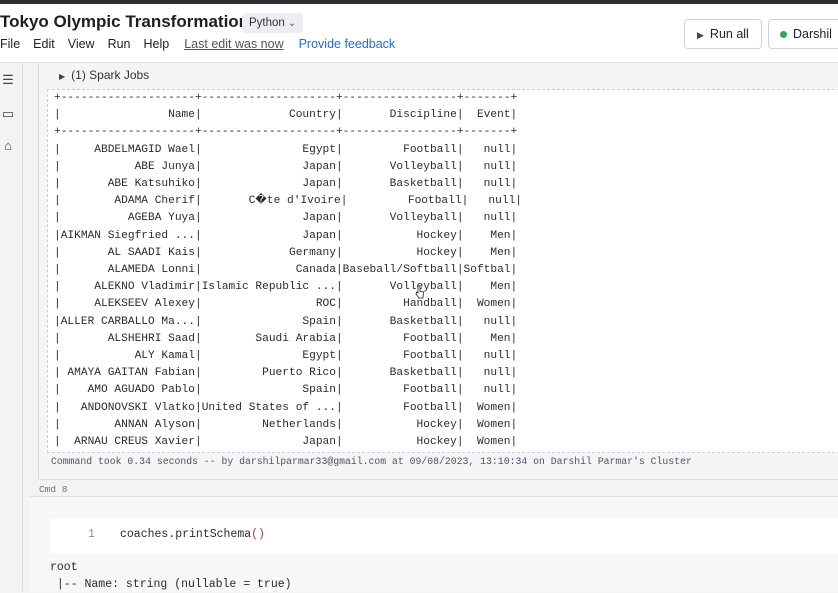  I want to click on menu-view: View, so click(81, 44).